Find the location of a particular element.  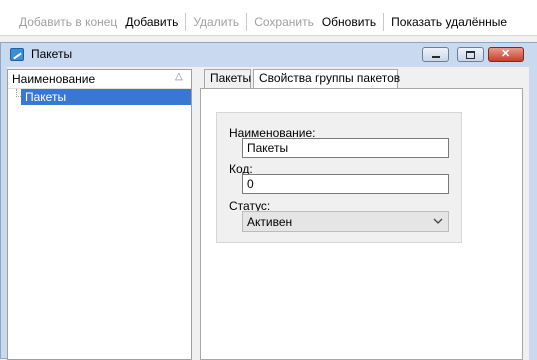

tree-item-label: Пакеты is located at coordinates (46, 97).